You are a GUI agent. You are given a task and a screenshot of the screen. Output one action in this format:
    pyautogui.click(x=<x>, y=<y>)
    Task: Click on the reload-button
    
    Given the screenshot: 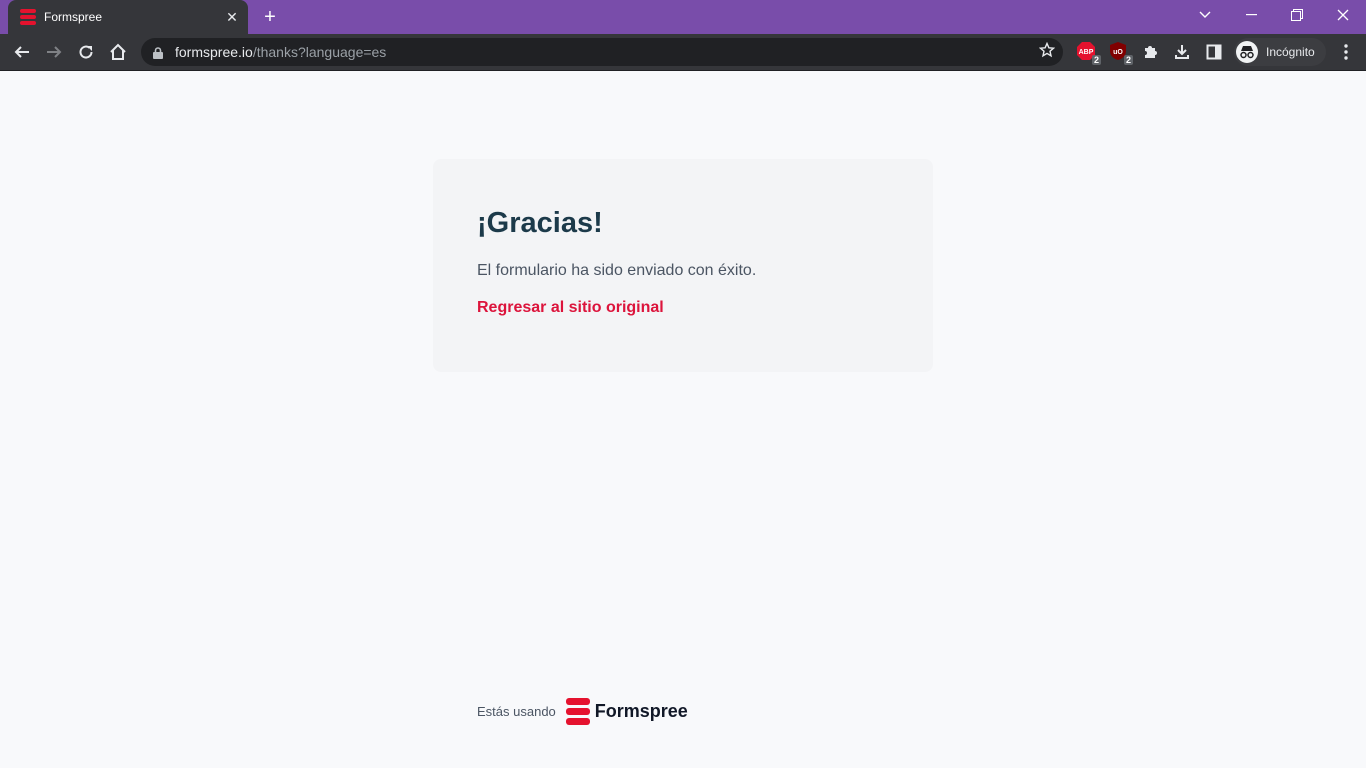 What is the action you would take?
    pyautogui.click(x=86, y=52)
    